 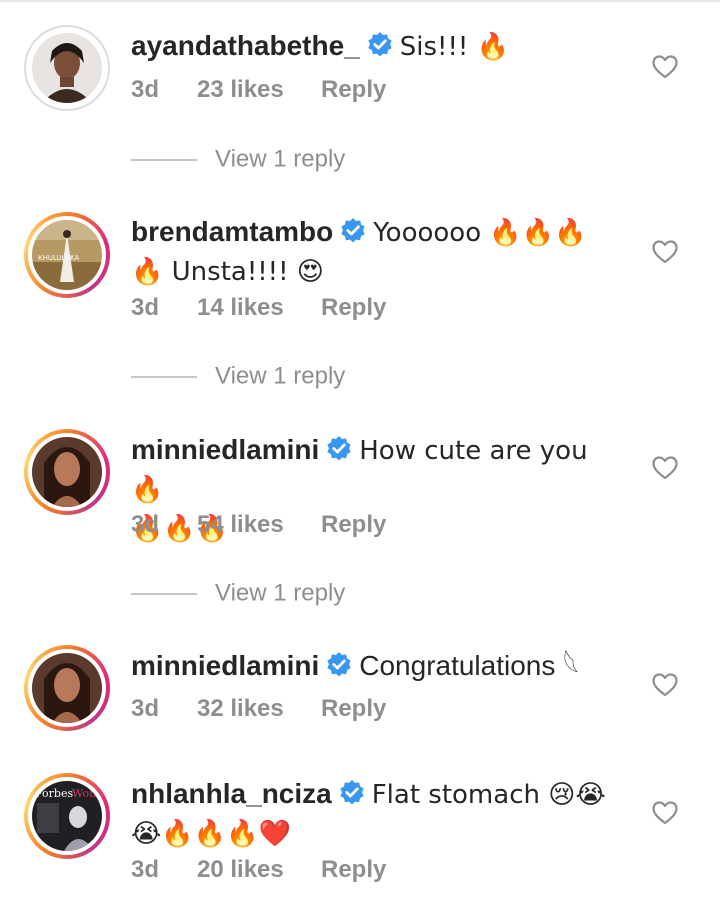 What do you see at coordinates (232, 231) in the screenshot?
I see `comment-username: brendamtambo` at bounding box center [232, 231].